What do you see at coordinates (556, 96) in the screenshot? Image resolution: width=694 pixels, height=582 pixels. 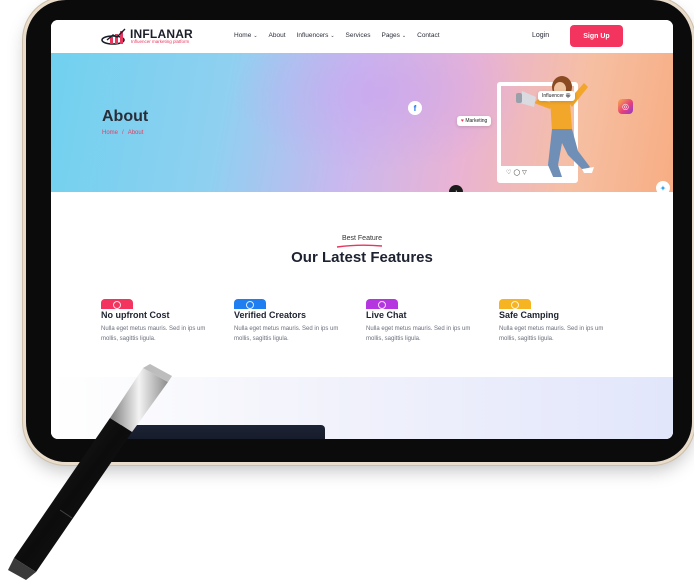 I see `influencer-tag: Influencer 😀` at bounding box center [556, 96].